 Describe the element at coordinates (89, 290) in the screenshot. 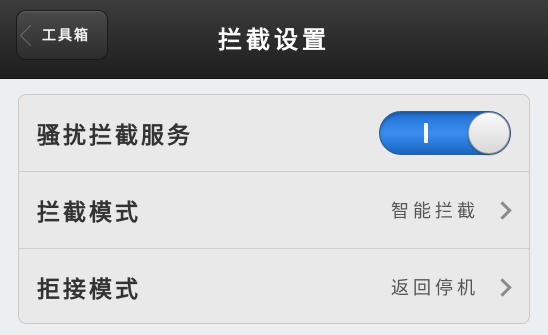

I see `setting-label: 拒接模式` at that location.